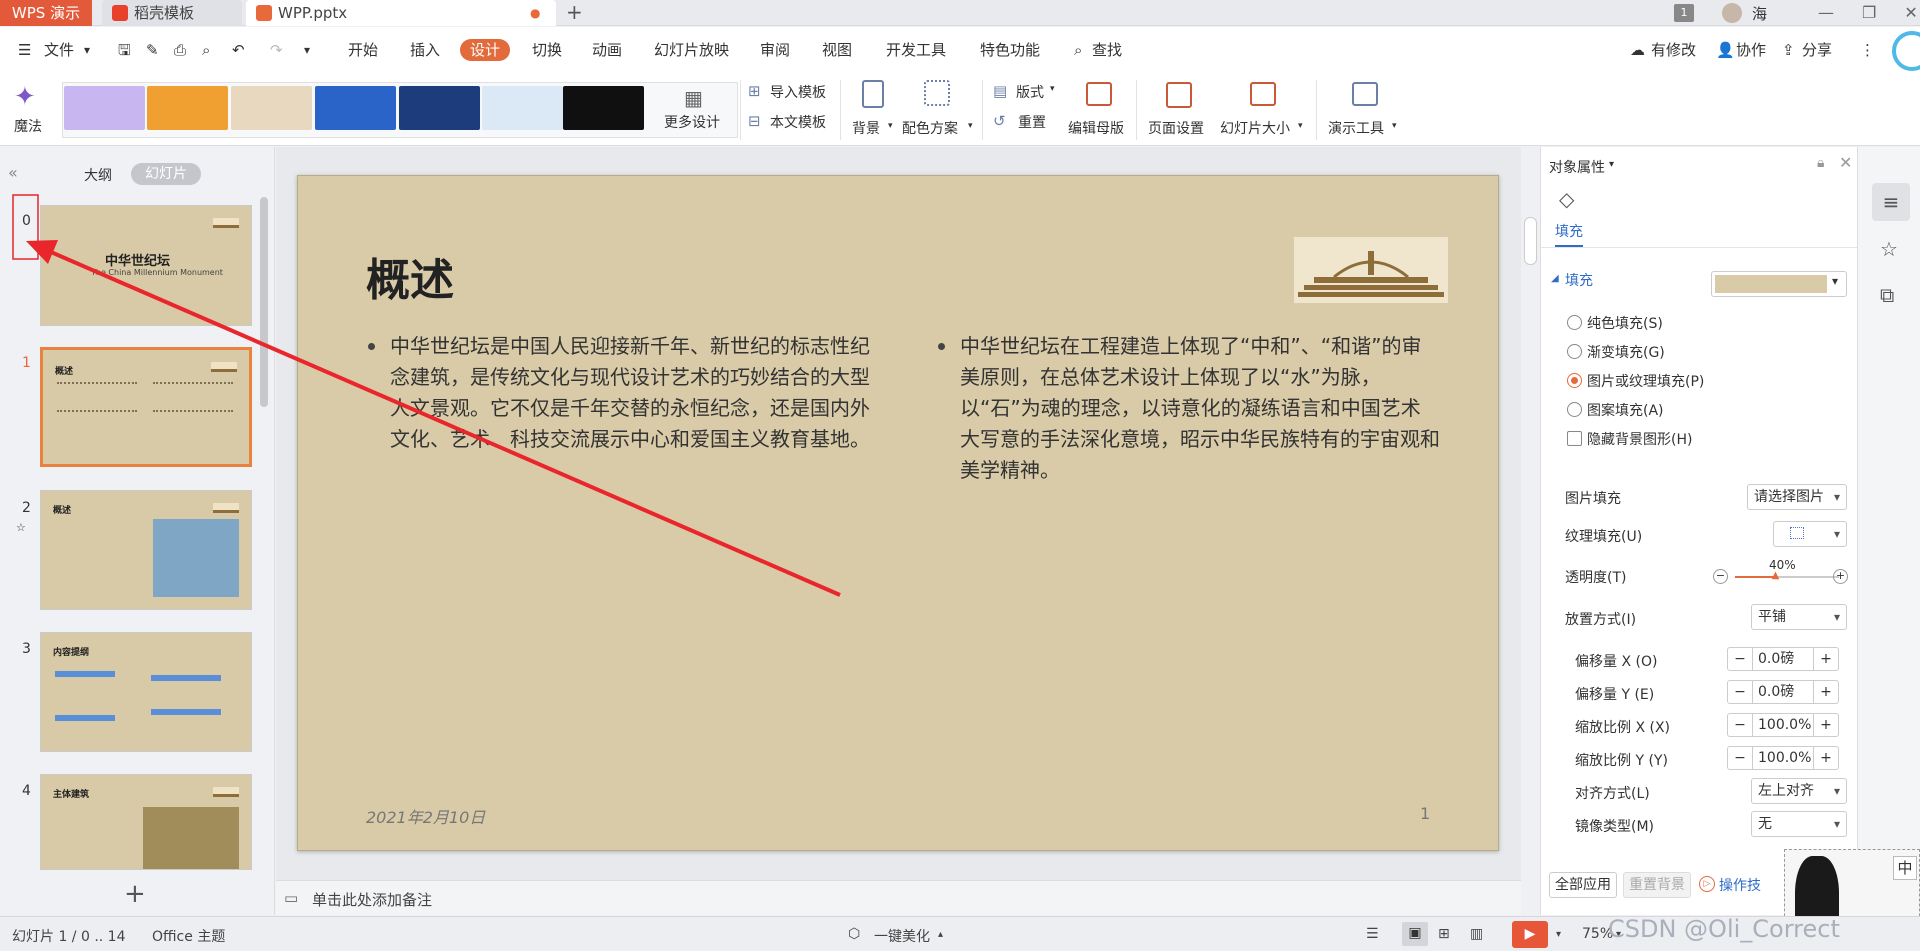 The width and height of the screenshot is (1920, 951). What do you see at coordinates (1626, 352) in the screenshot?
I see `radio-label: 渐变填充(G)` at bounding box center [1626, 352].